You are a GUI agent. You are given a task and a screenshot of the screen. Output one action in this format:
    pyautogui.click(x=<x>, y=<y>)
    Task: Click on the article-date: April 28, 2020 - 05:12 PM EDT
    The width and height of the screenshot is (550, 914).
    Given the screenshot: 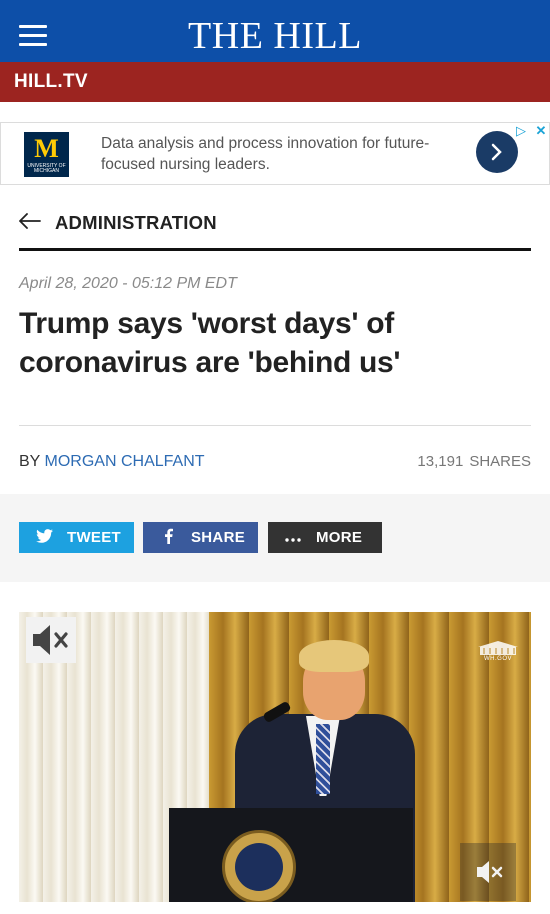 What is the action you would take?
    pyautogui.click(x=128, y=283)
    